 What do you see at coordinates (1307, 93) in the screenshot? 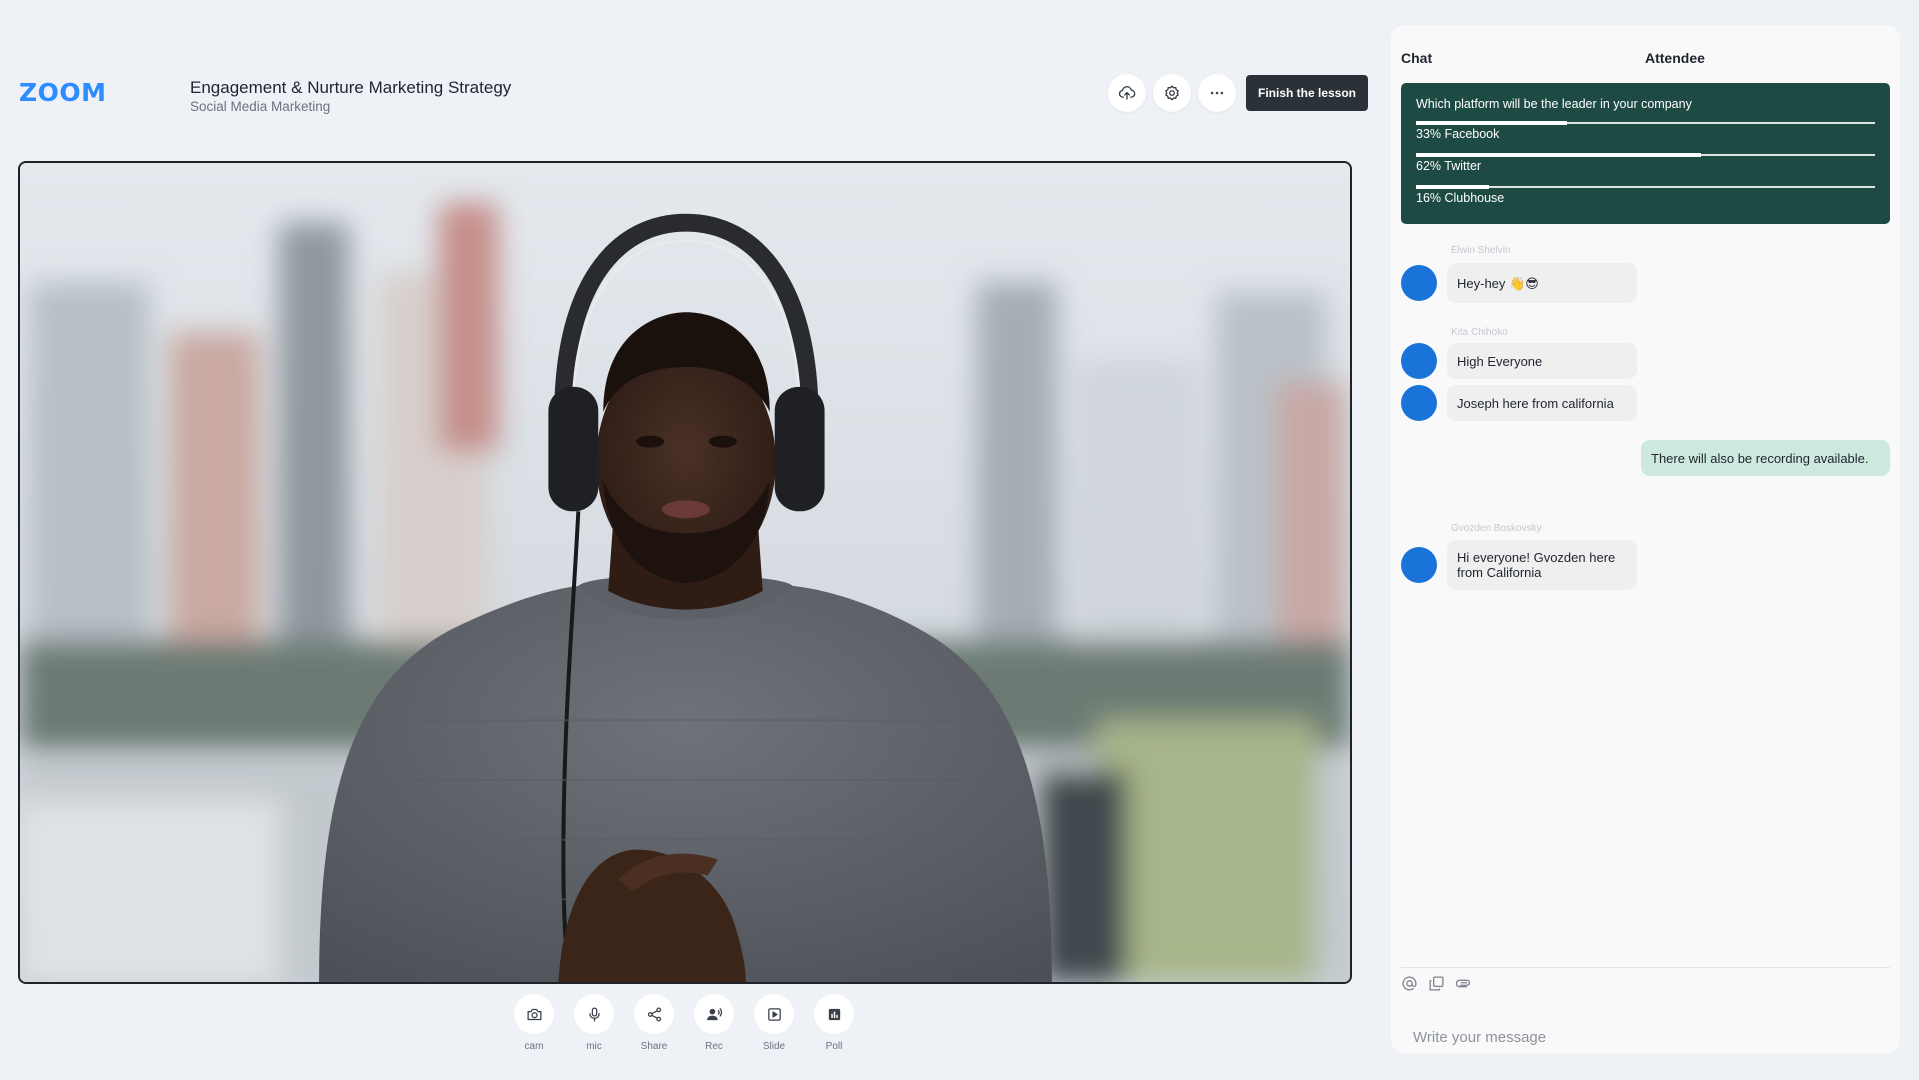
I see `finish-lesson-button: Finish the lesson` at bounding box center [1307, 93].